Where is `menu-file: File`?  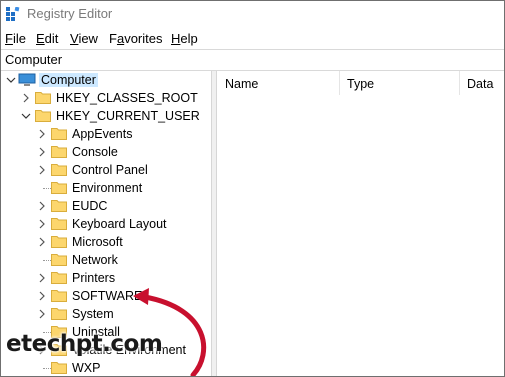
menu-file: File is located at coordinates (15, 38).